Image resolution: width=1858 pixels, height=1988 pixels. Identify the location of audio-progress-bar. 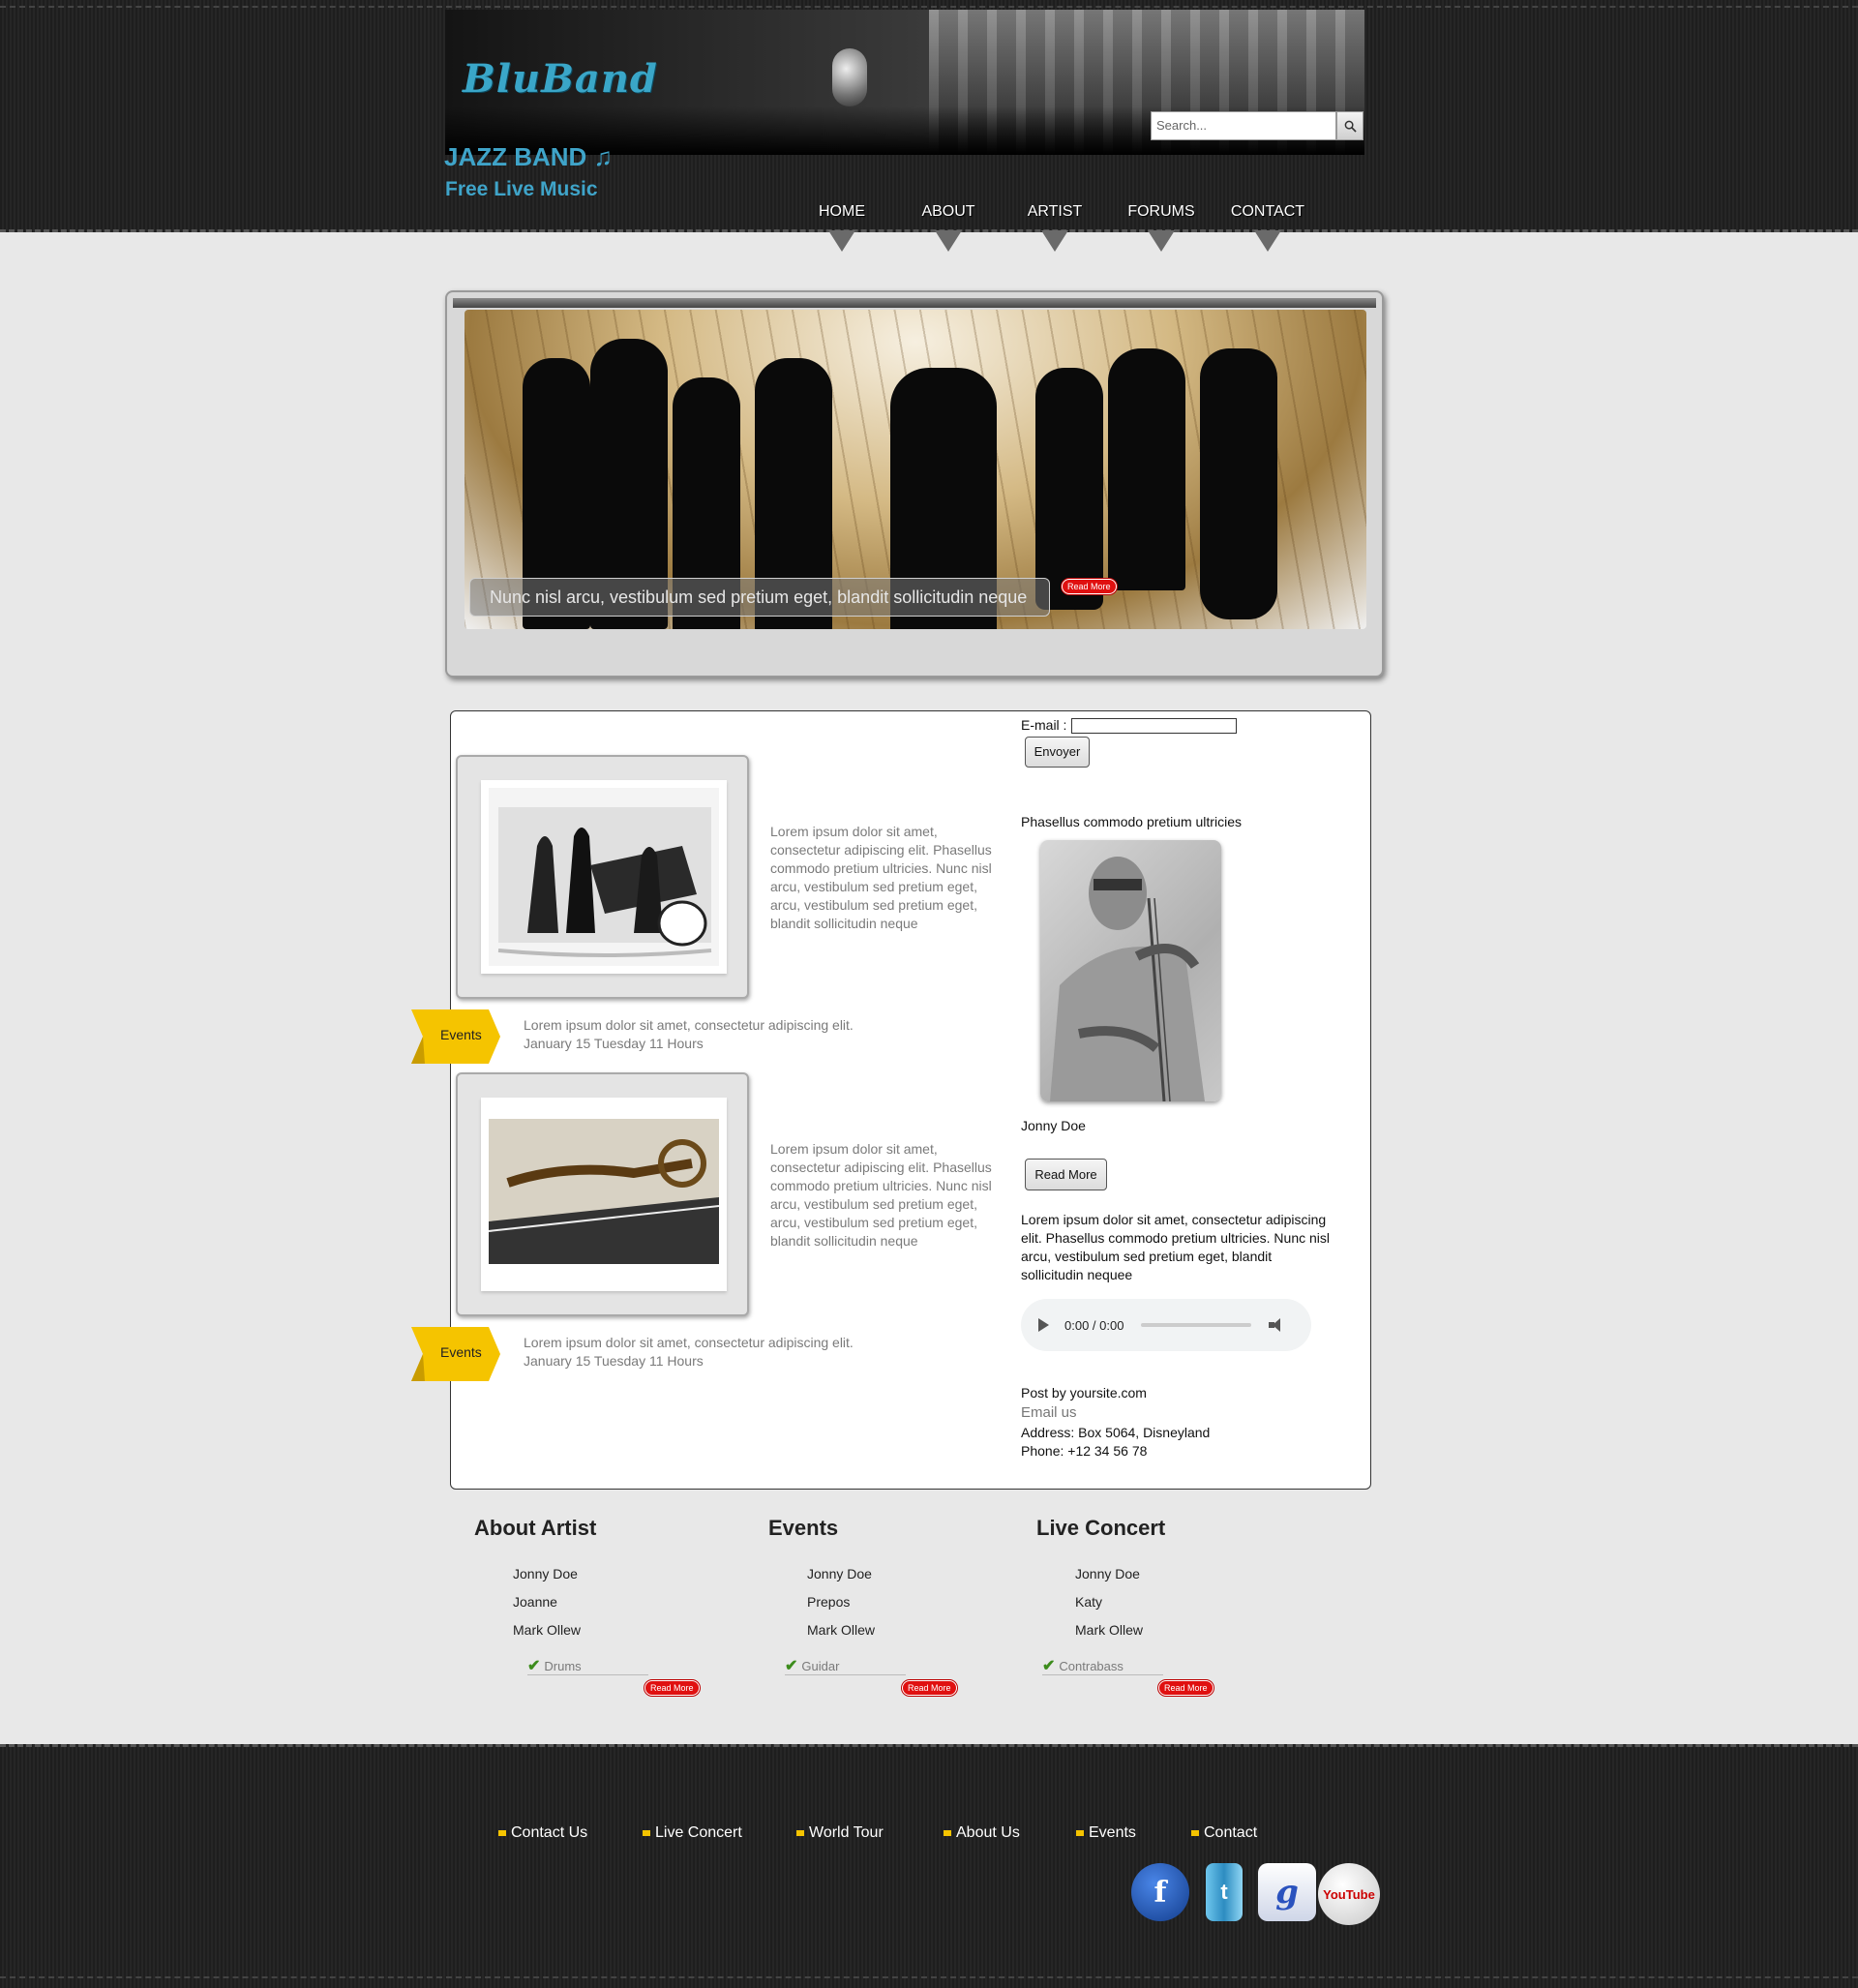
(1196, 1325).